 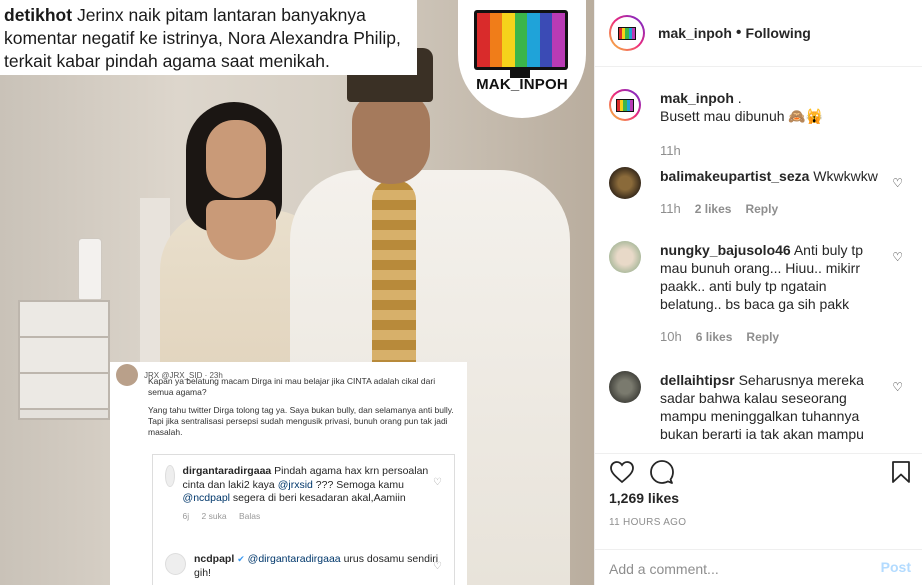 I want to click on bookmark-icon, so click(x=901, y=472).